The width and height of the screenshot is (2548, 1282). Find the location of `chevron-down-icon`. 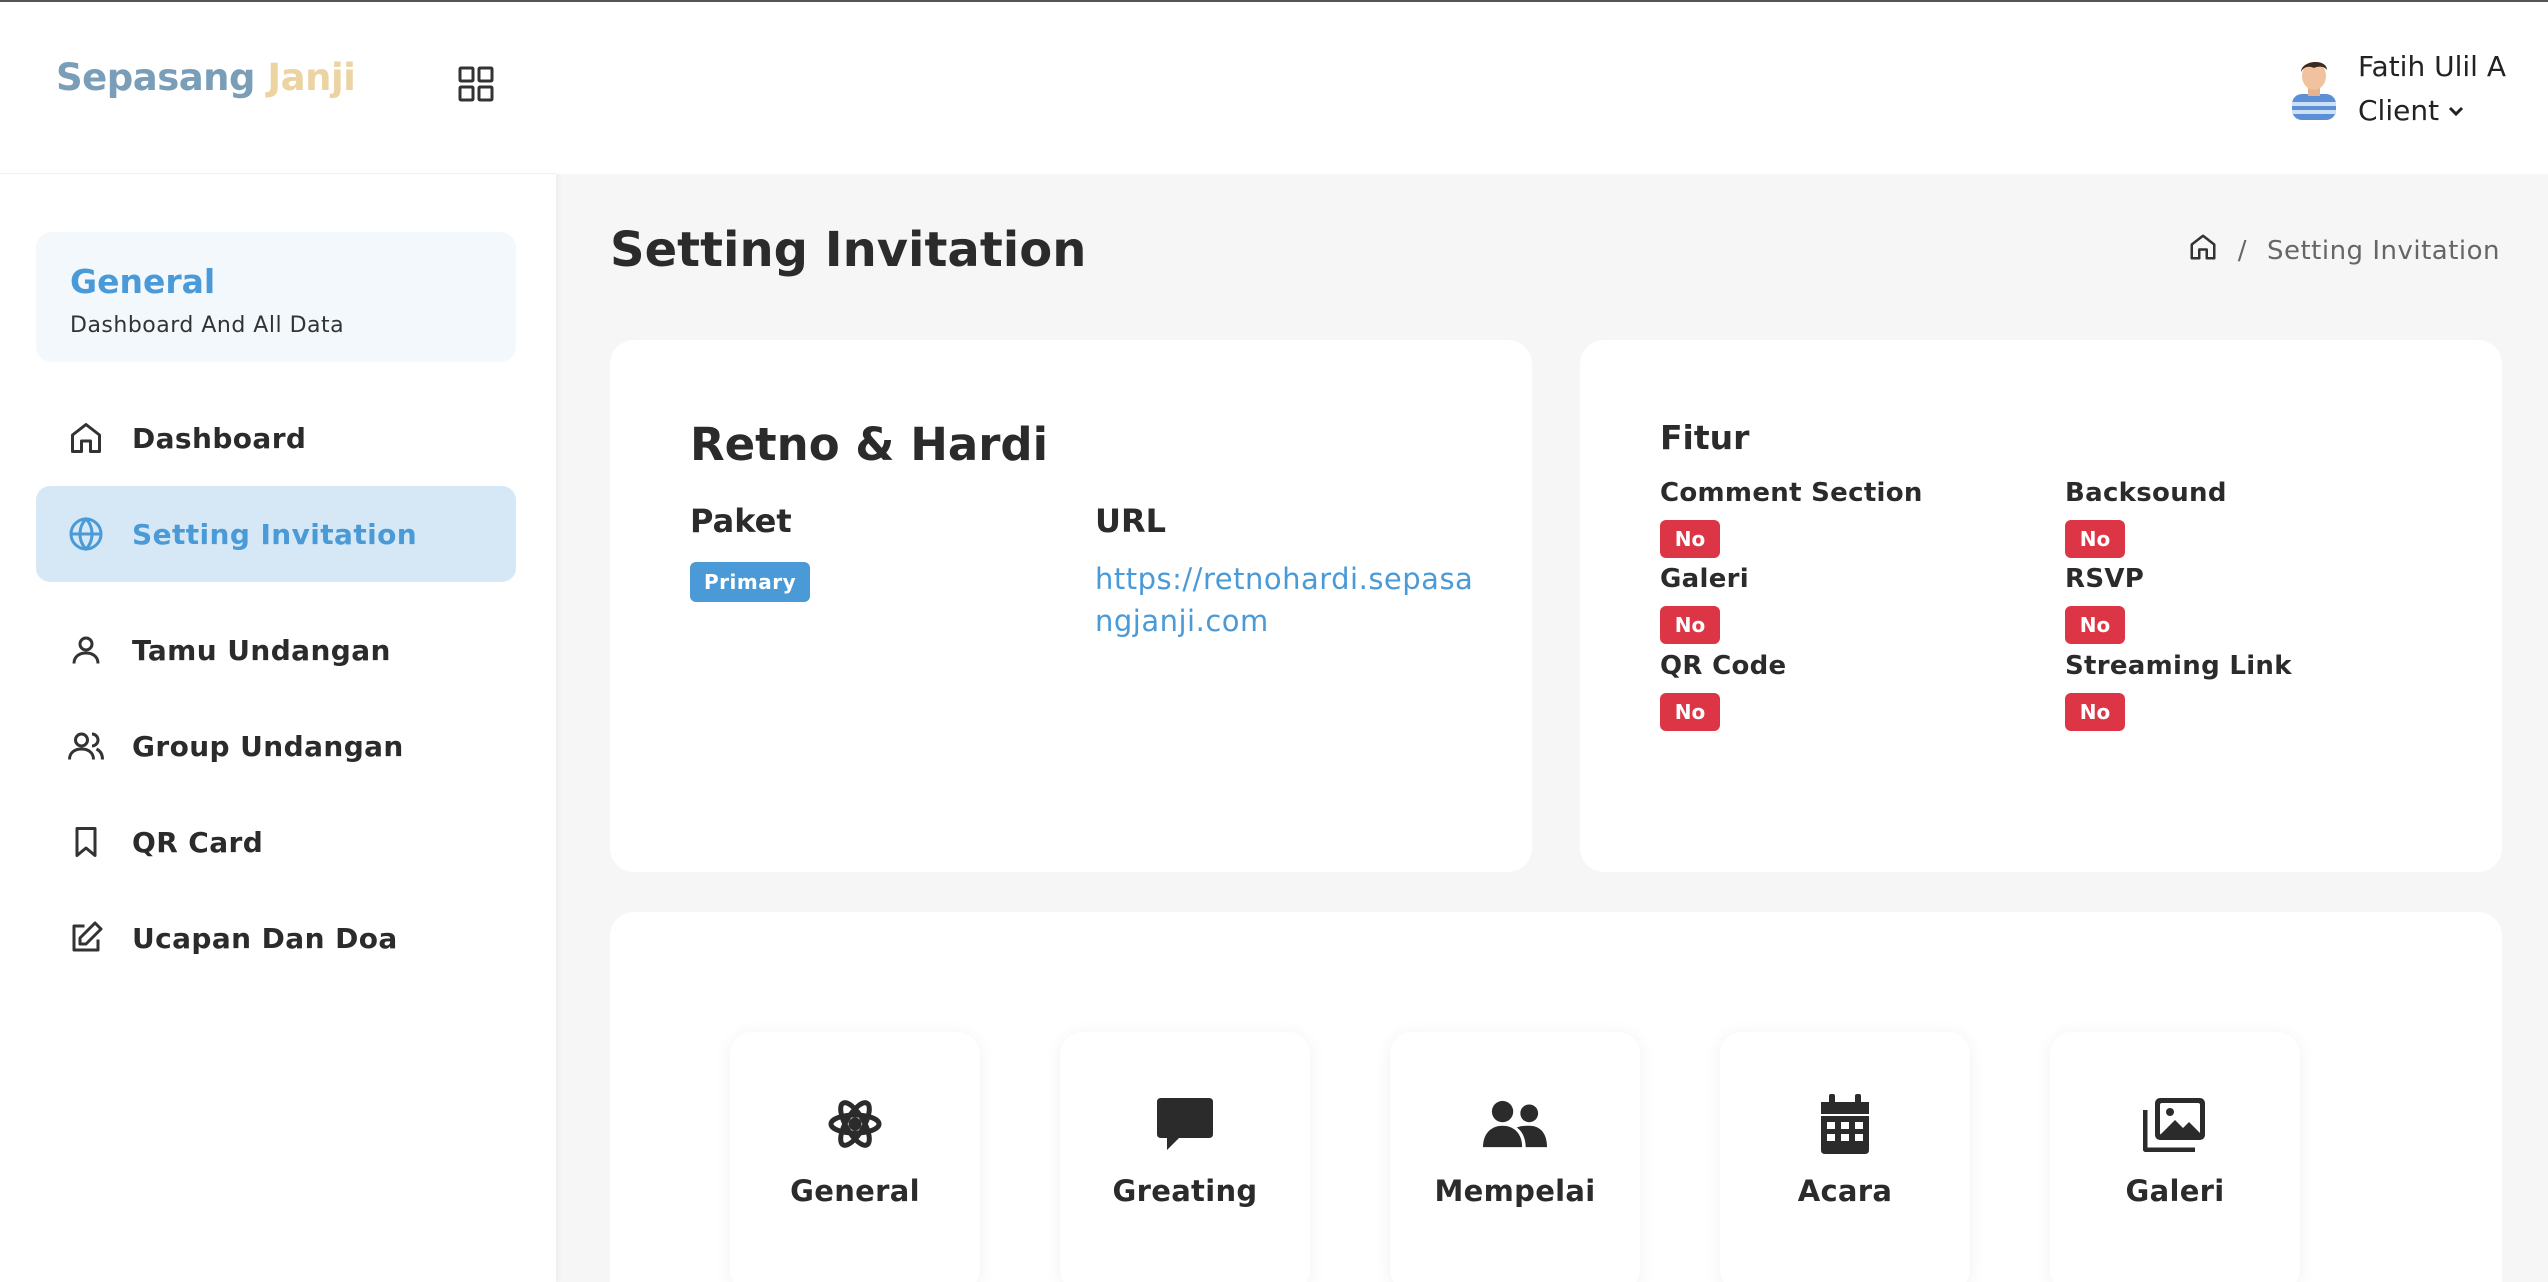

chevron-down-icon is located at coordinates (2456, 110).